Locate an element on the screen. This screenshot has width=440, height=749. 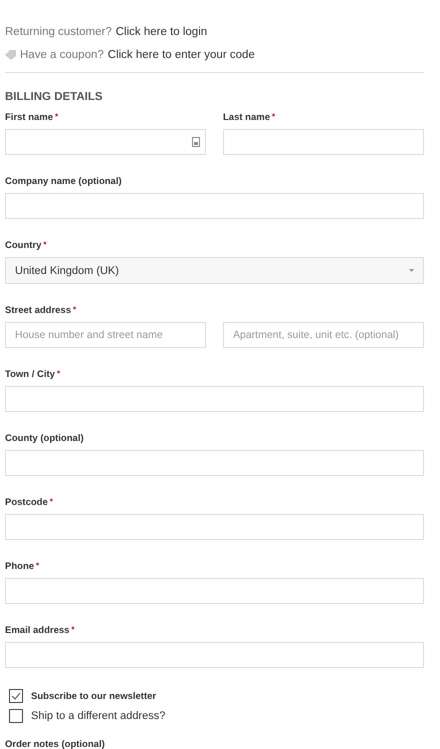
section-heading: BILLING DETAILS is located at coordinates (54, 97).